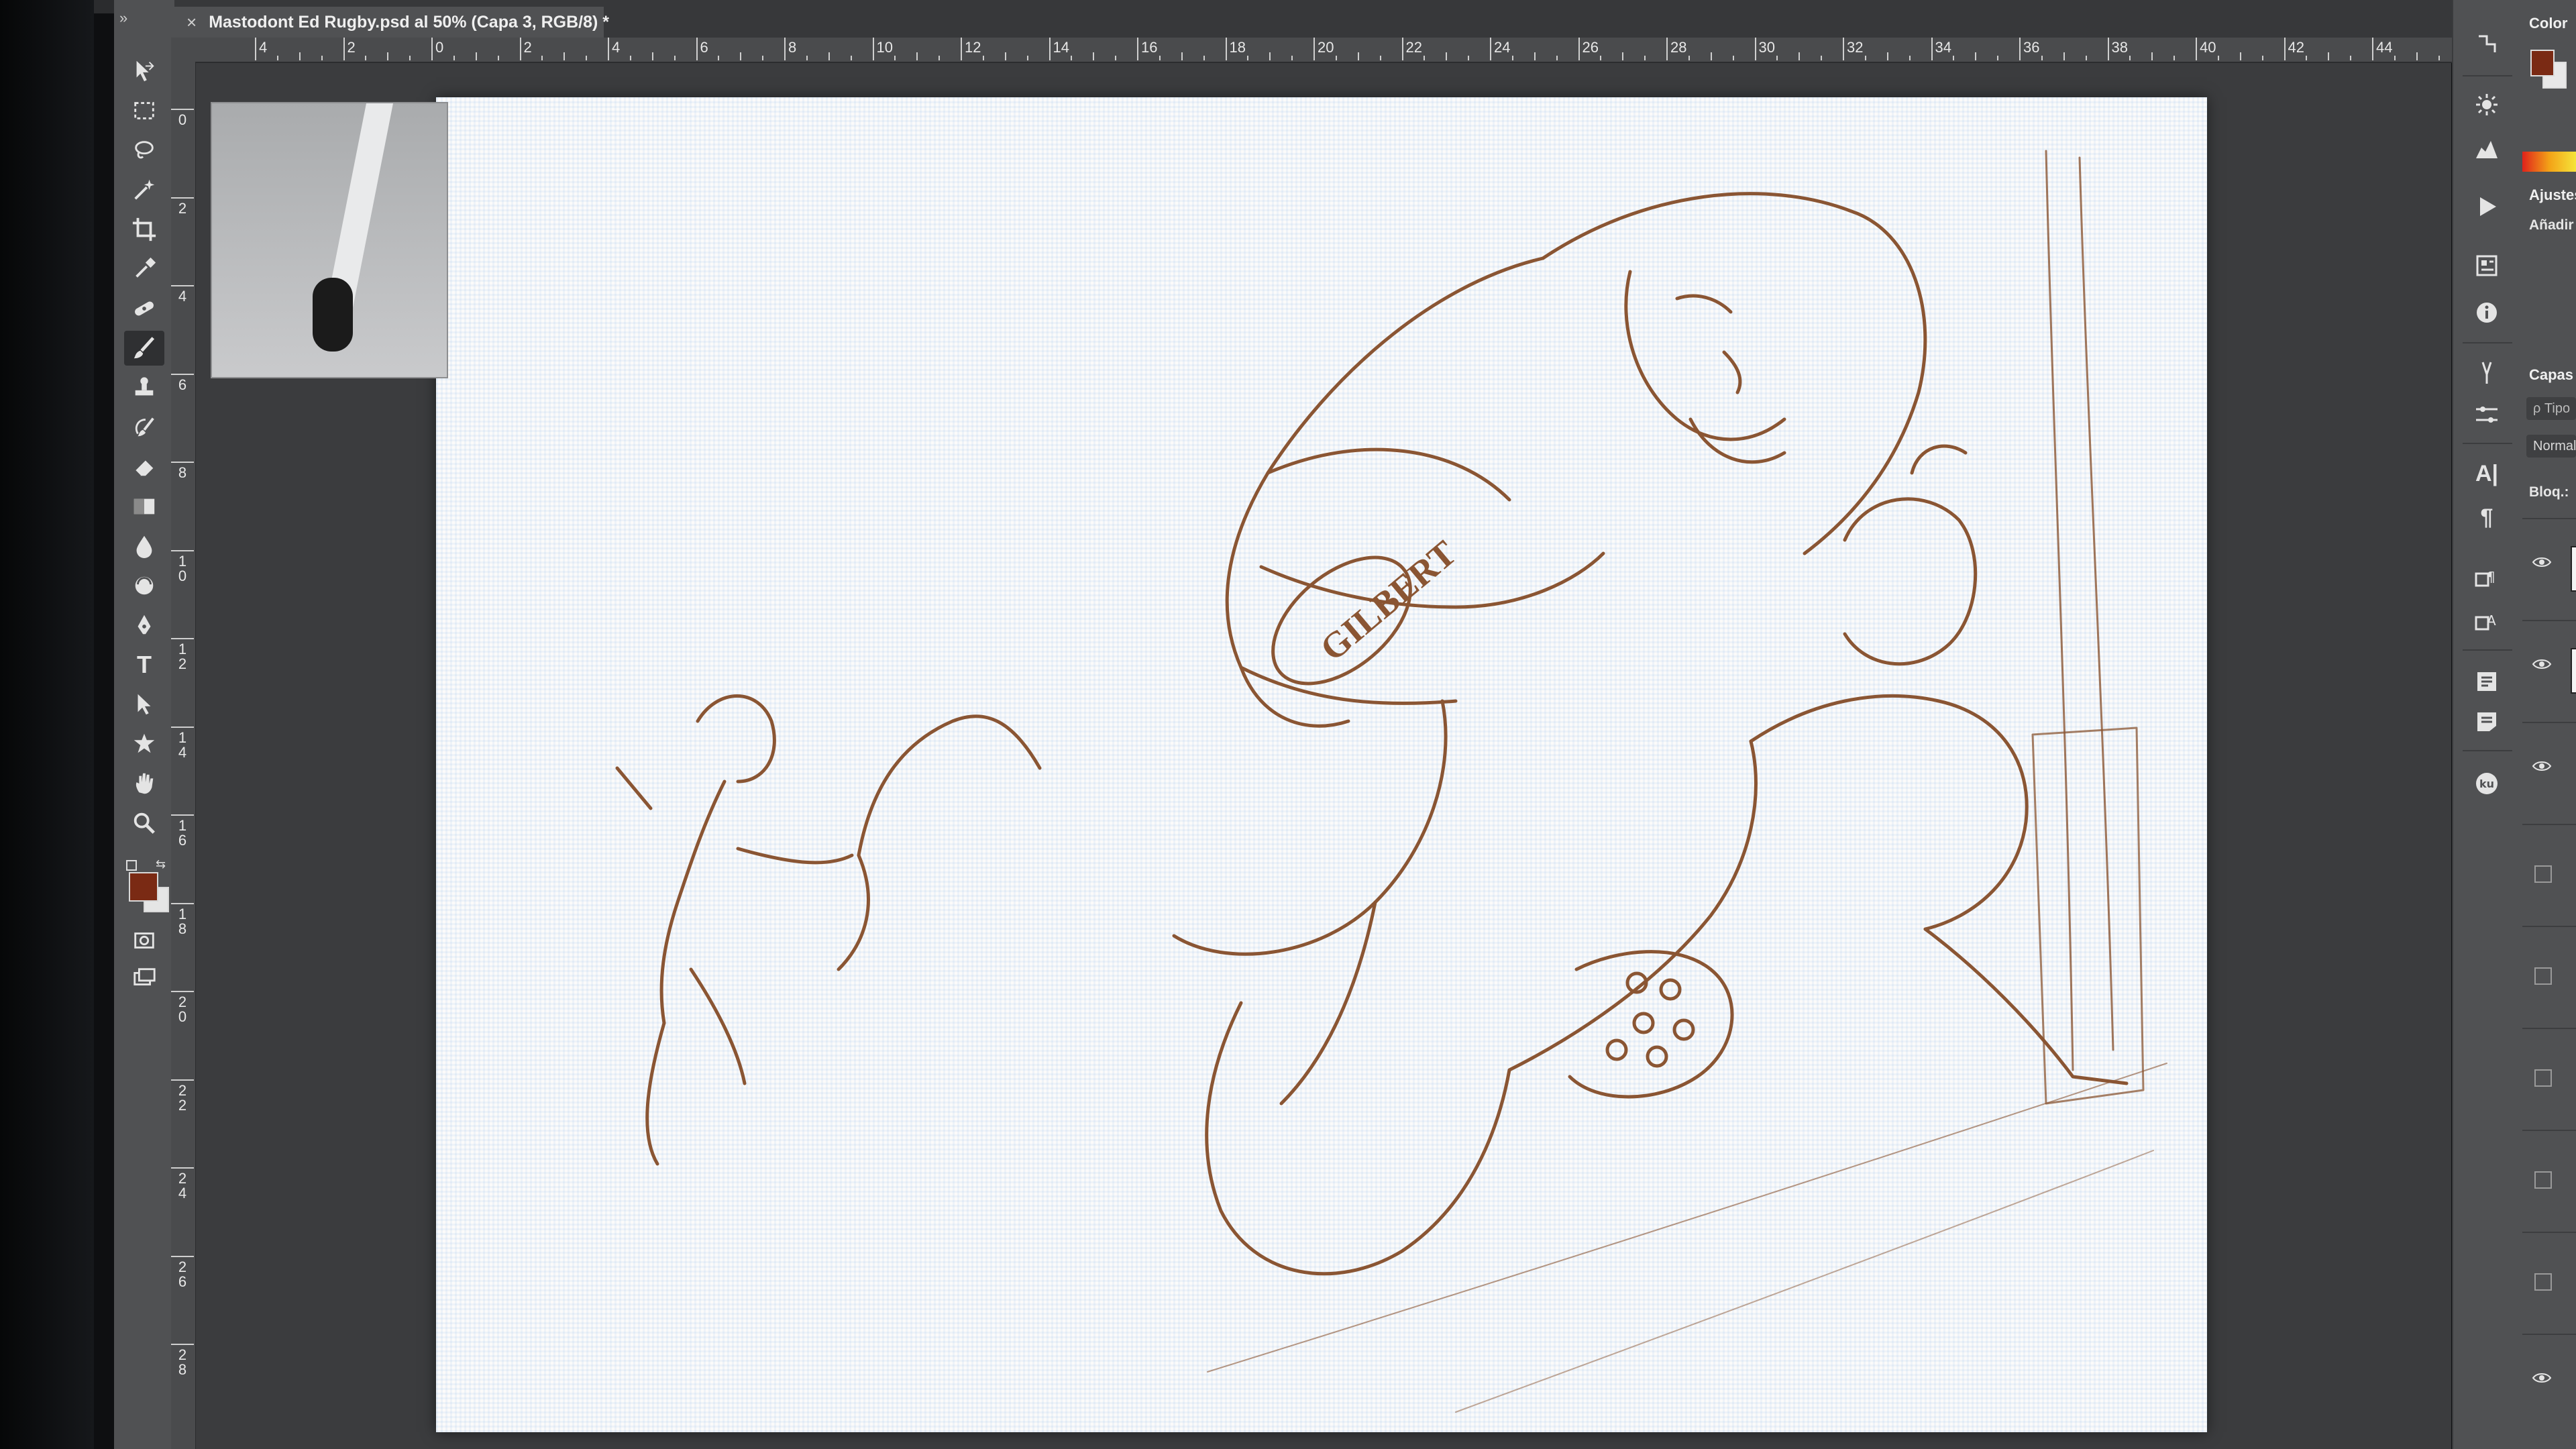 This screenshot has height=1449, width=2576. What do you see at coordinates (144, 546) in the screenshot?
I see `blur-tool` at bounding box center [144, 546].